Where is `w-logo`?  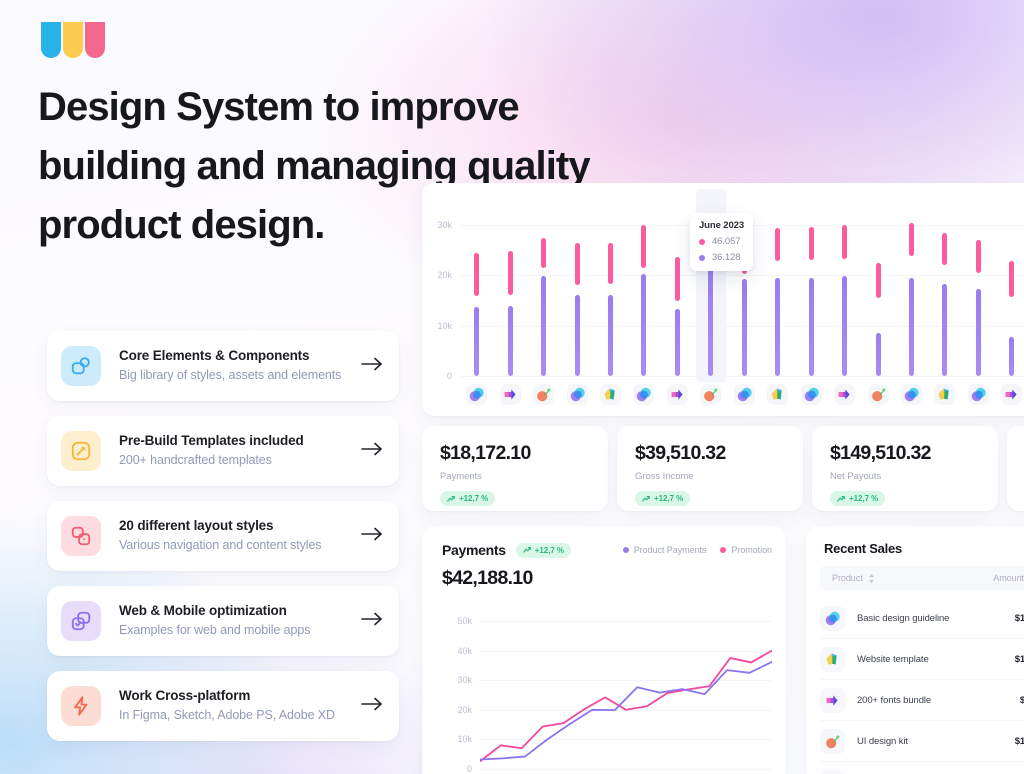
w-logo is located at coordinates (73, 45).